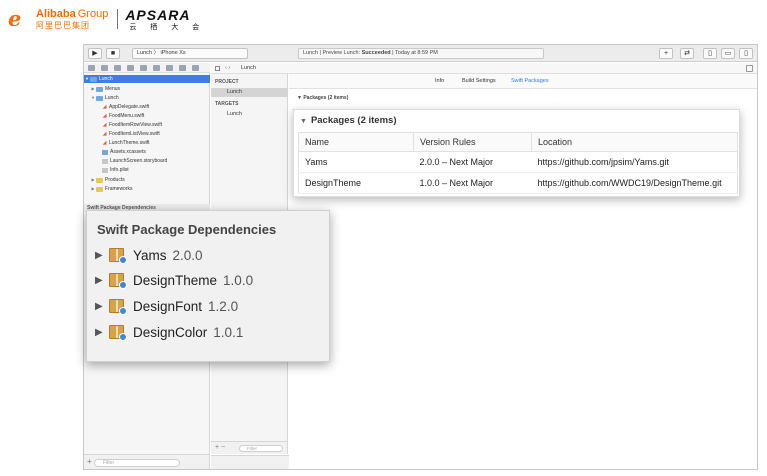 This screenshot has width=767, height=476. What do you see at coordinates (248, 68) in the screenshot?
I see `breadcrumb: Lunch` at bounding box center [248, 68].